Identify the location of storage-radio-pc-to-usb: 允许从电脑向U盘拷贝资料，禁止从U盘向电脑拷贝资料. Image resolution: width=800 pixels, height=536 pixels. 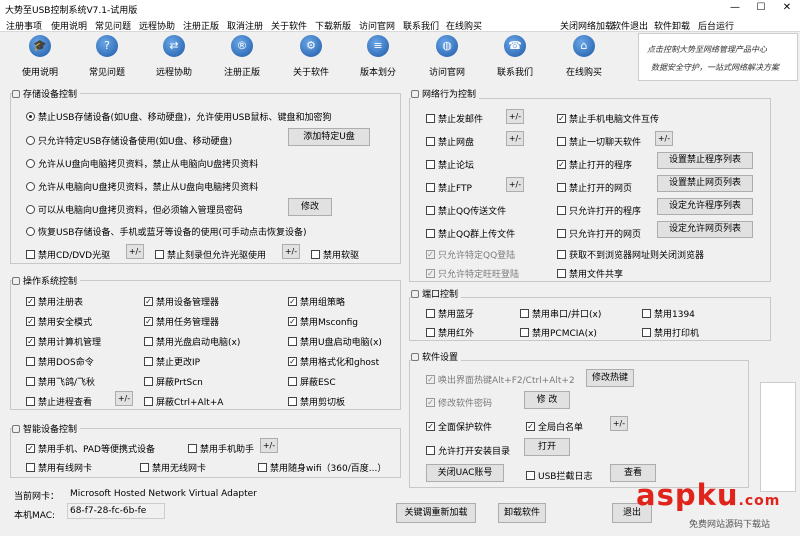
(142, 186).